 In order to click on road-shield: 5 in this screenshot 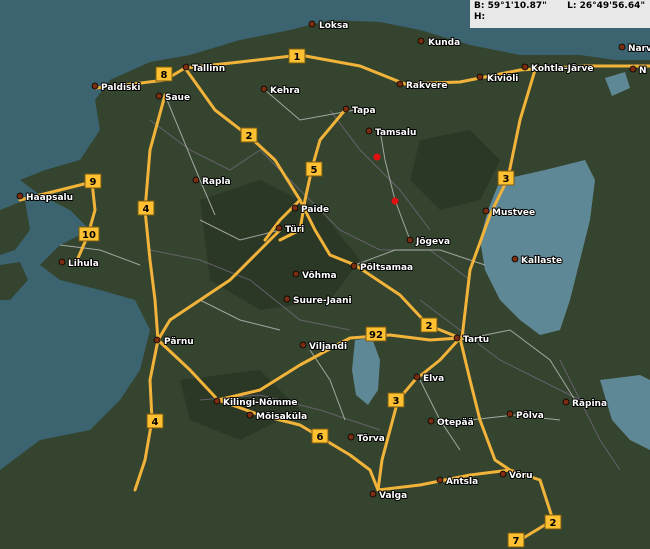, I will do `click(314, 169)`.